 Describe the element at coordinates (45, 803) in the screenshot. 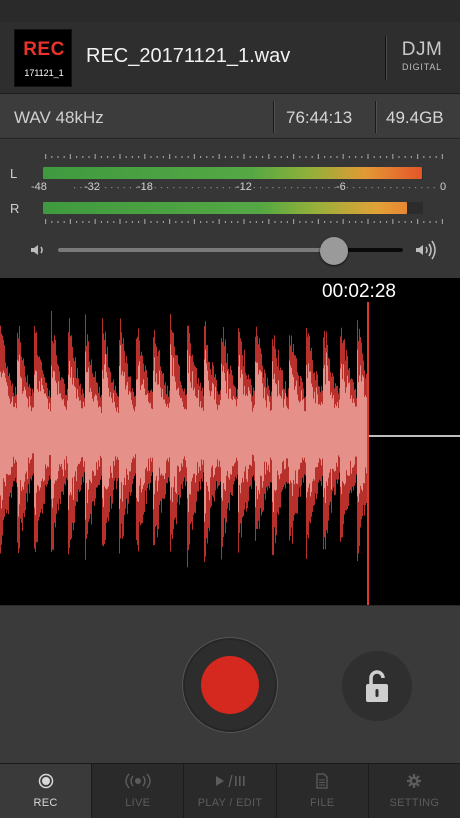

I see `tab-label: REC` at that location.